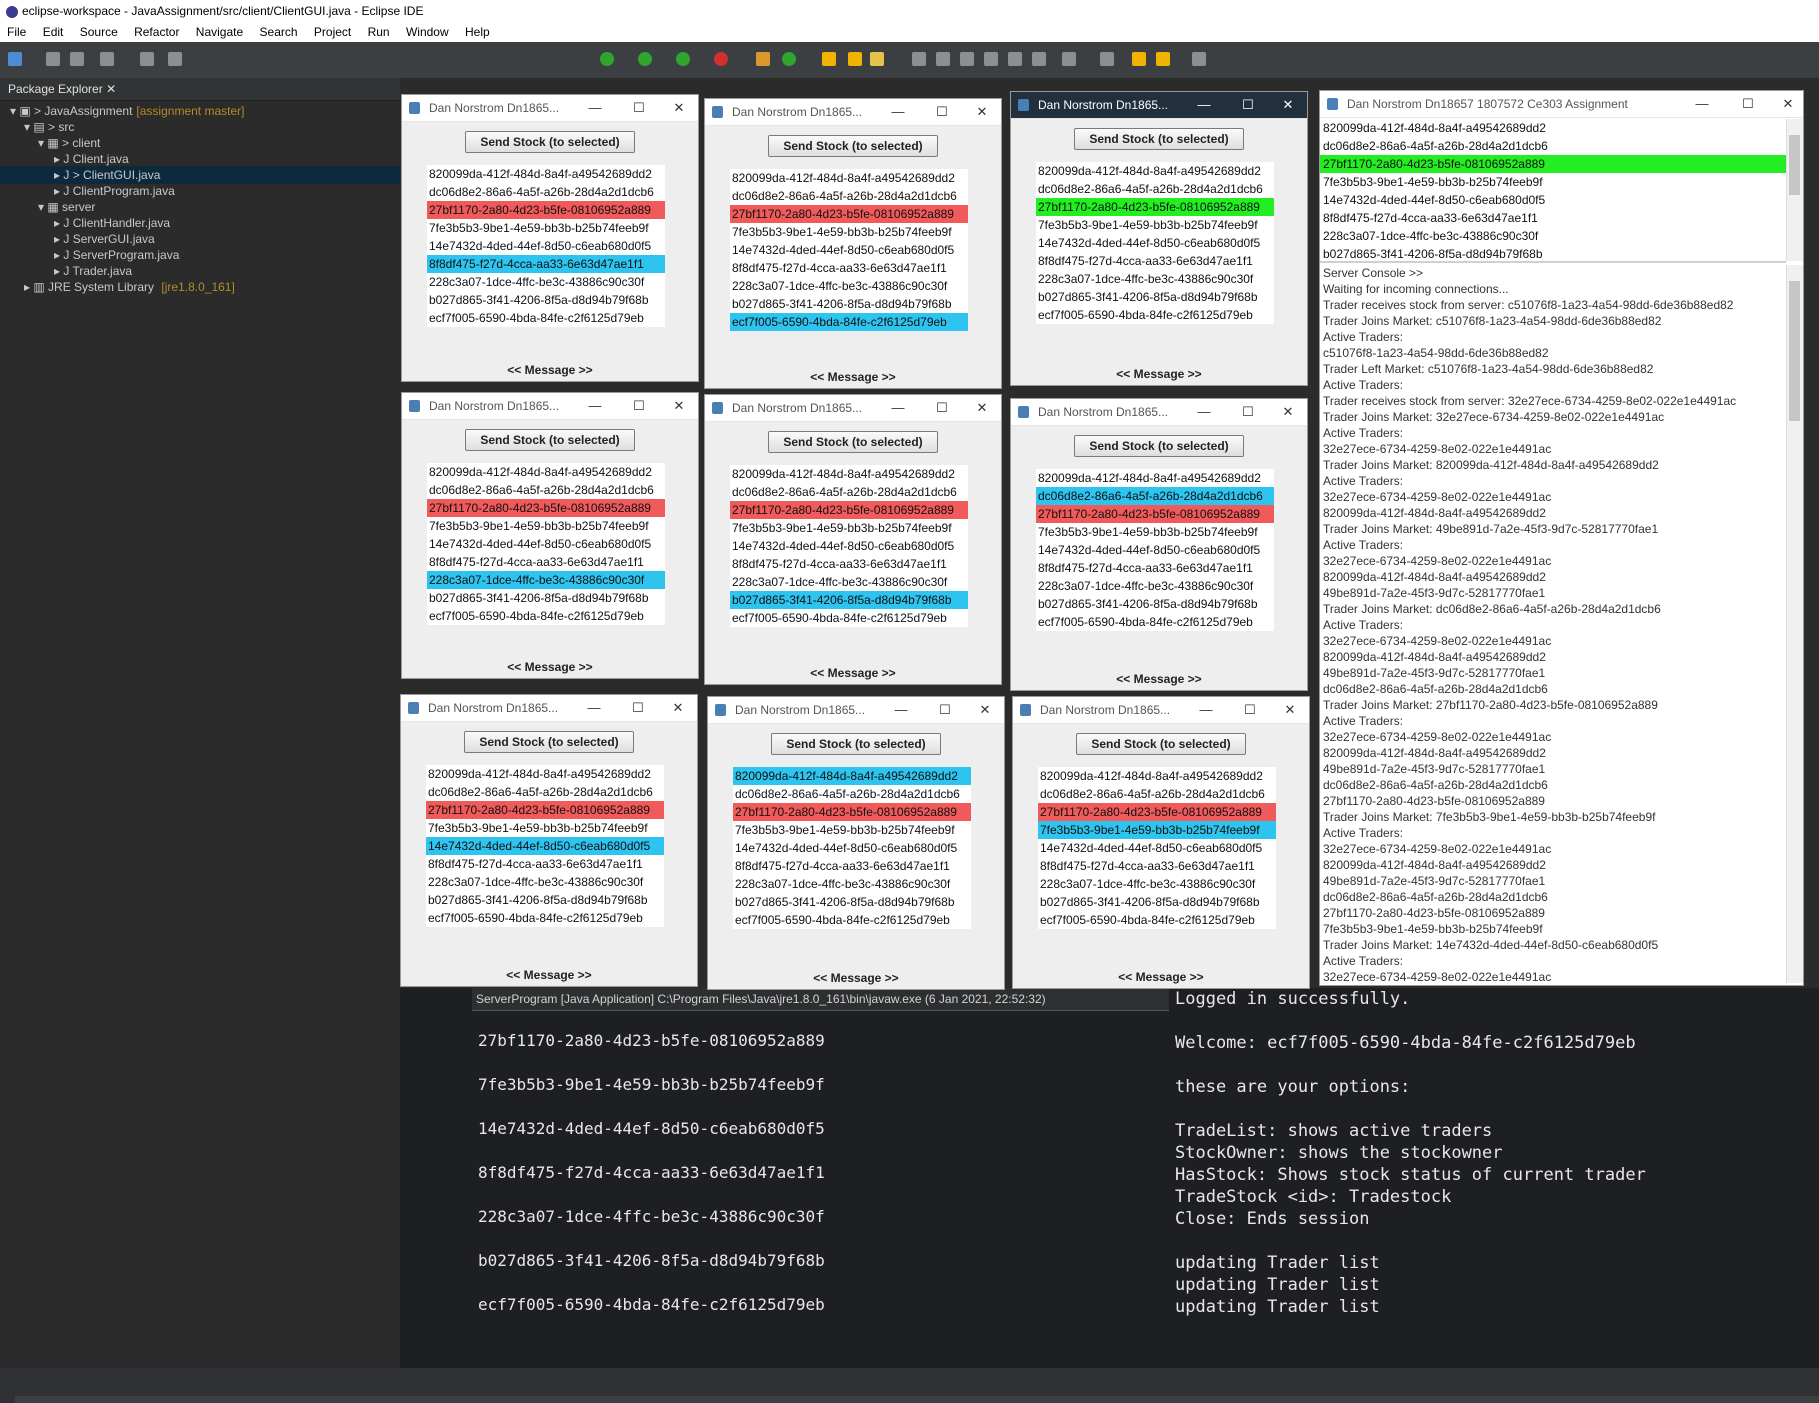 Image resolution: width=1819 pixels, height=1403 pixels. I want to click on server-list-item: 14e7432d-4ded-44ef-8d50-c6eab680d0f5, so click(1553, 200).